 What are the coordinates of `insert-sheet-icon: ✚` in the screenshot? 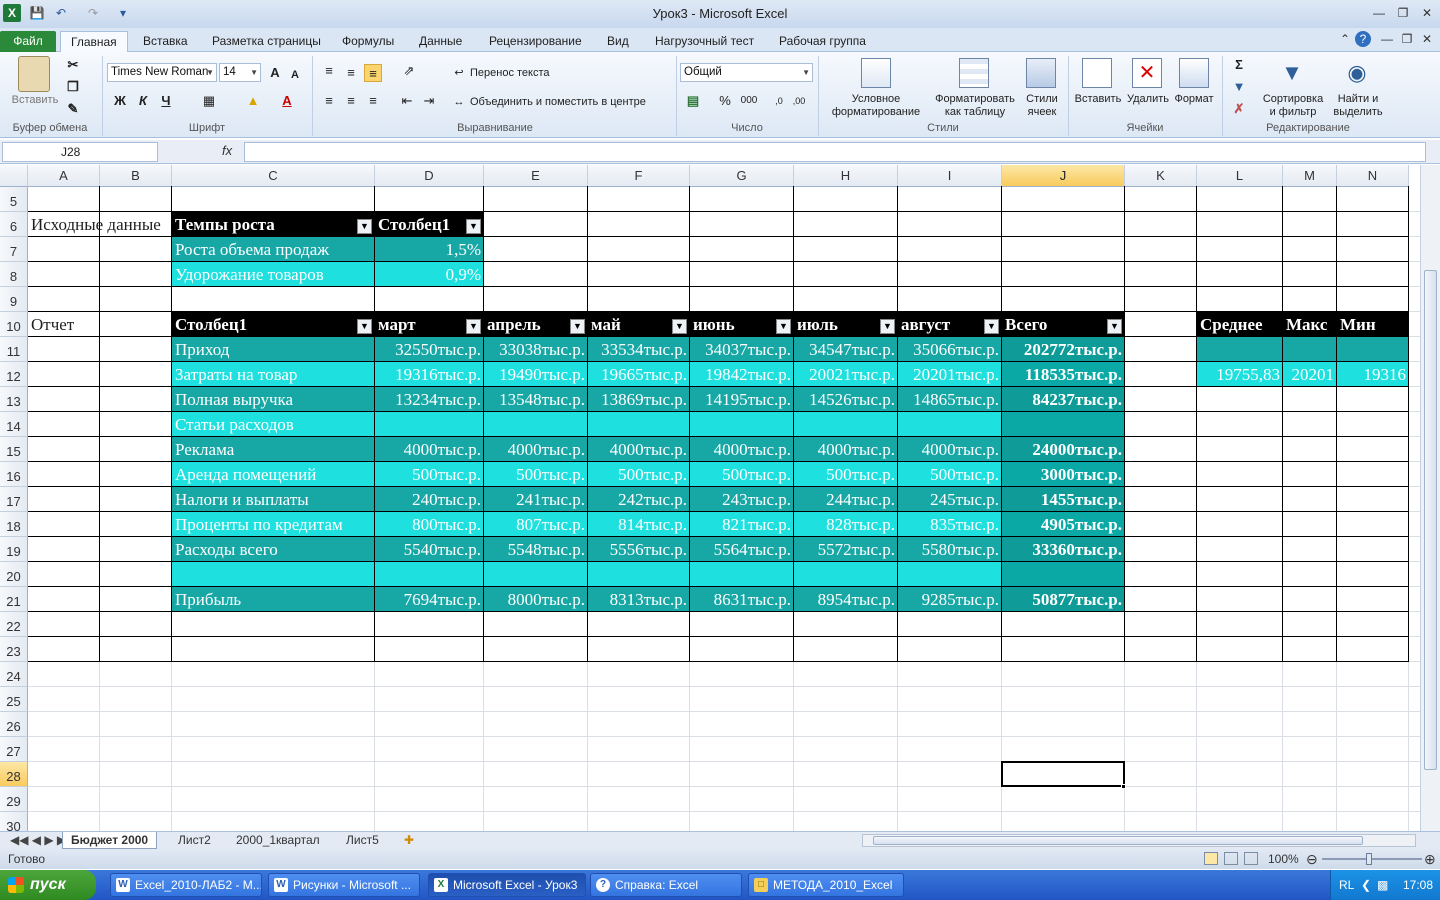 It's located at (409, 840).